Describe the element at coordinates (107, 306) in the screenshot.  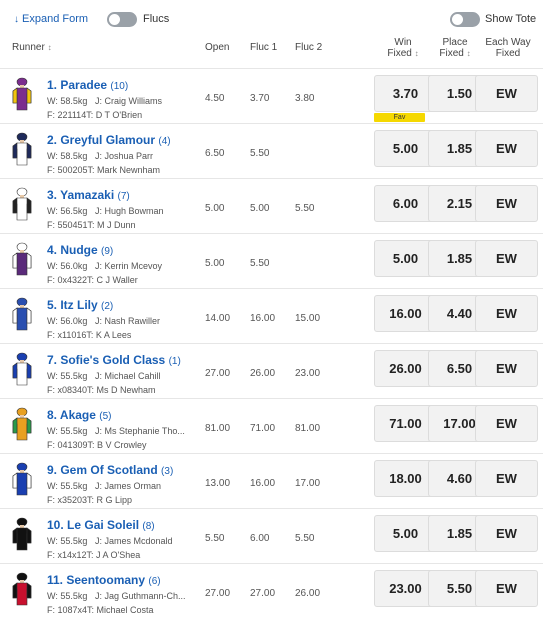
I see `barrier-number: (2)` at that location.